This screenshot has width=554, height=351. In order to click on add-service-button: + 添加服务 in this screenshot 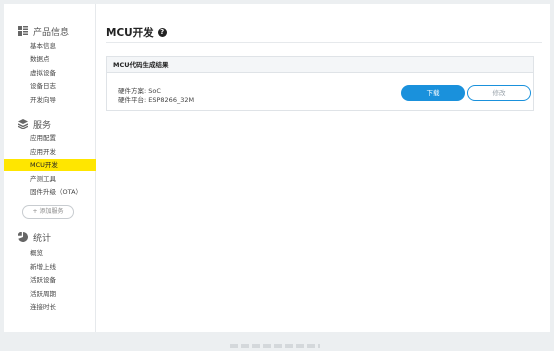, I will do `click(48, 212)`.